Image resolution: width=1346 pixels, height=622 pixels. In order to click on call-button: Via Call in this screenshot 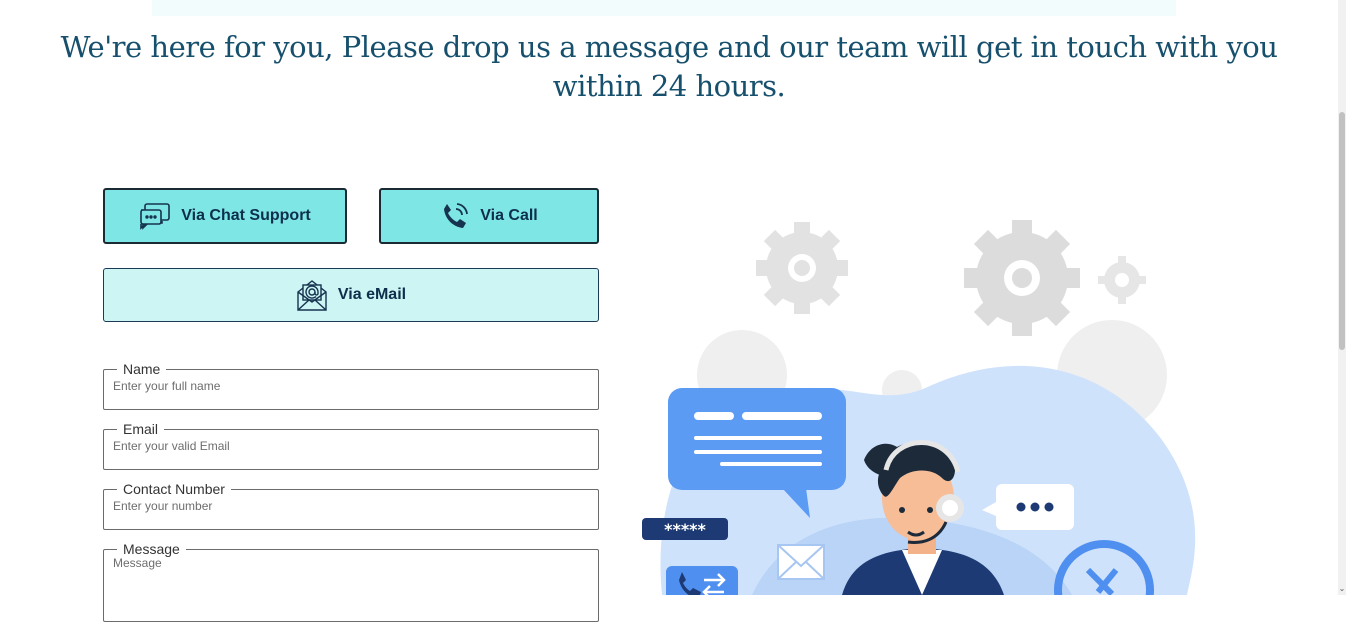, I will do `click(489, 216)`.